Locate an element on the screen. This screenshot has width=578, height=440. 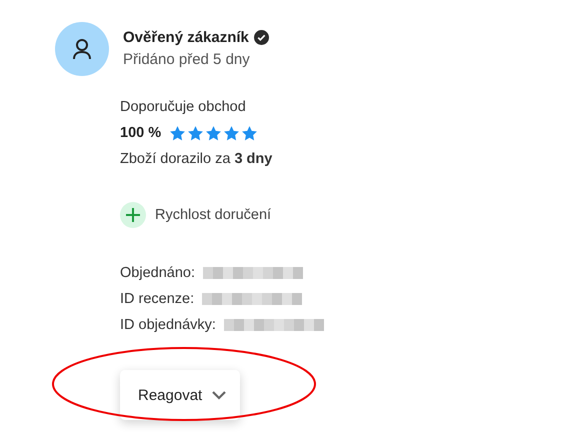
pro-text: Rychlost doručení is located at coordinates (213, 215).